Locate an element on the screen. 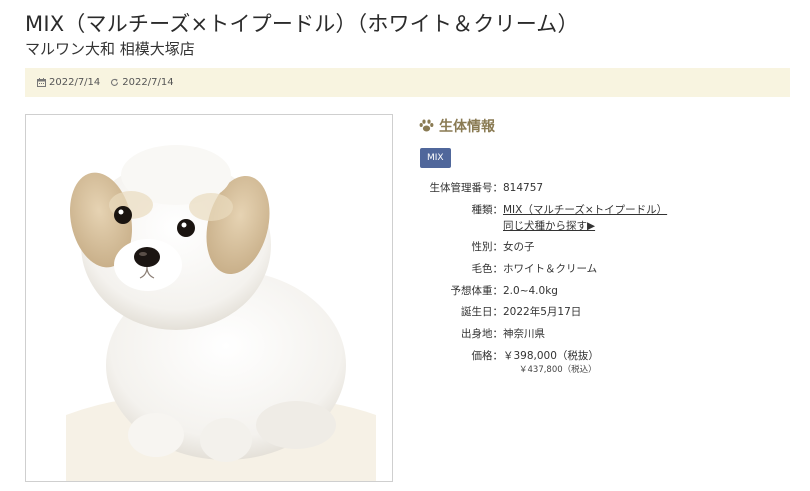 The height and width of the screenshot is (491, 810). store-name: マルワン大和 相模大塚店 is located at coordinates (110, 49).